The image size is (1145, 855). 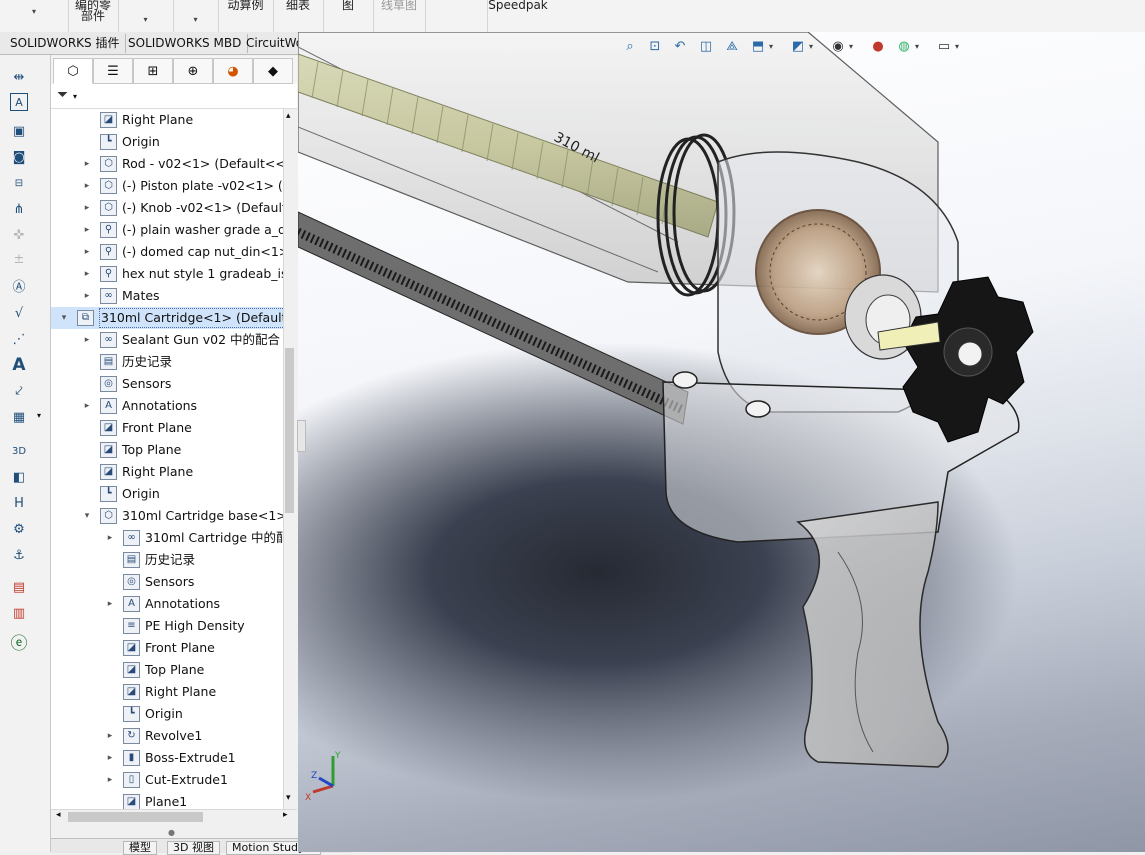 What do you see at coordinates (58, 815) in the screenshot?
I see `scroll-left-icon: ◂` at bounding box center [58, 815].